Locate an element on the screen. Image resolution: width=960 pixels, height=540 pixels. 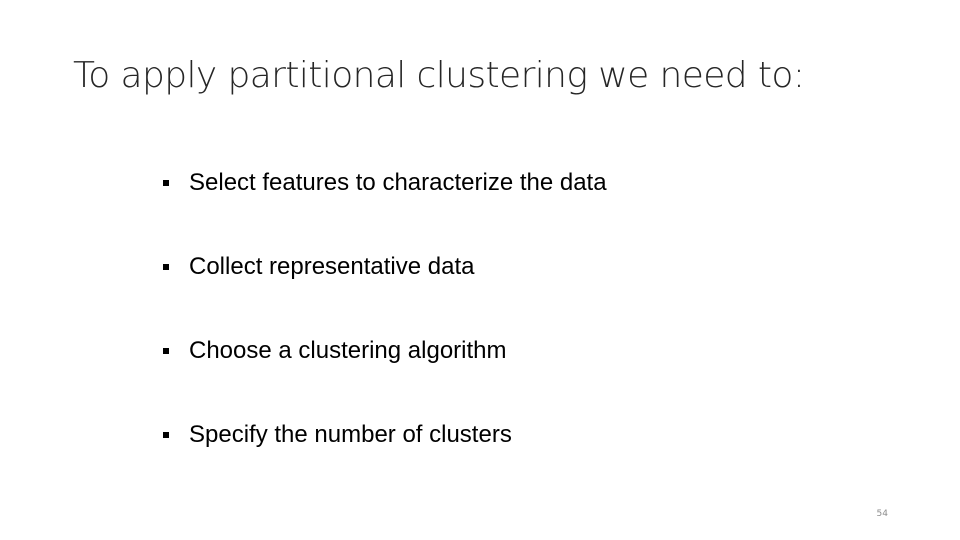
bullet-text: Select features to characterize the data is located at coordinates (398, 182).